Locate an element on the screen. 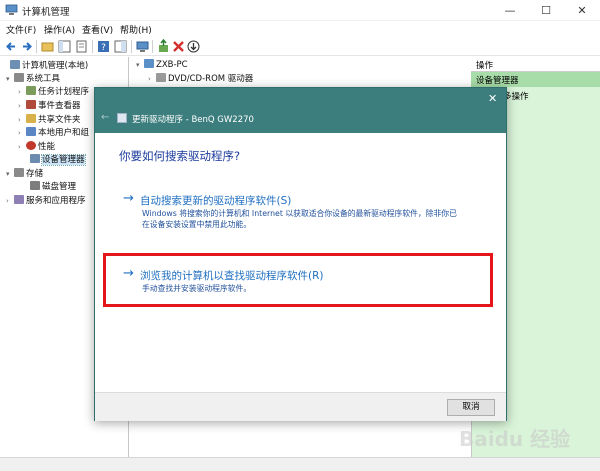  dialog-close-icon: ✕ is located at coordinates (492, 98).